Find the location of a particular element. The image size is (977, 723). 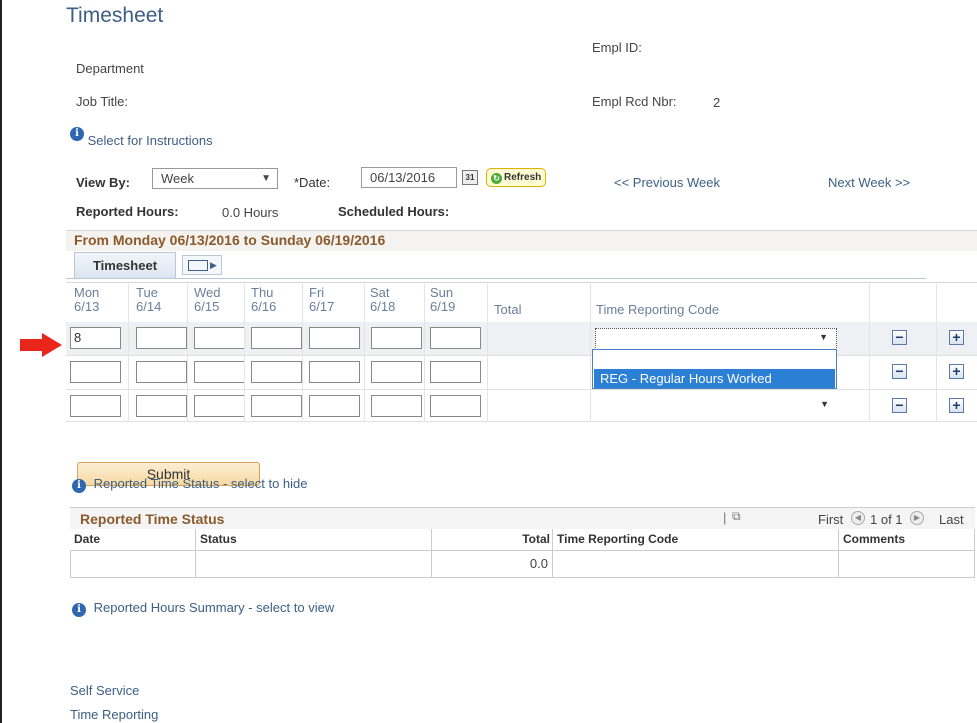

instructions-link: i Select for Instructions is located at coordinates (141, 136).